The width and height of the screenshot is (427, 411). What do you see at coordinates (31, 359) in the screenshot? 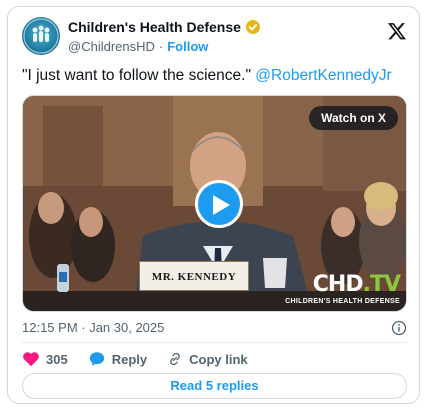
I see `heart-icon` at bounding box center [31, 359].